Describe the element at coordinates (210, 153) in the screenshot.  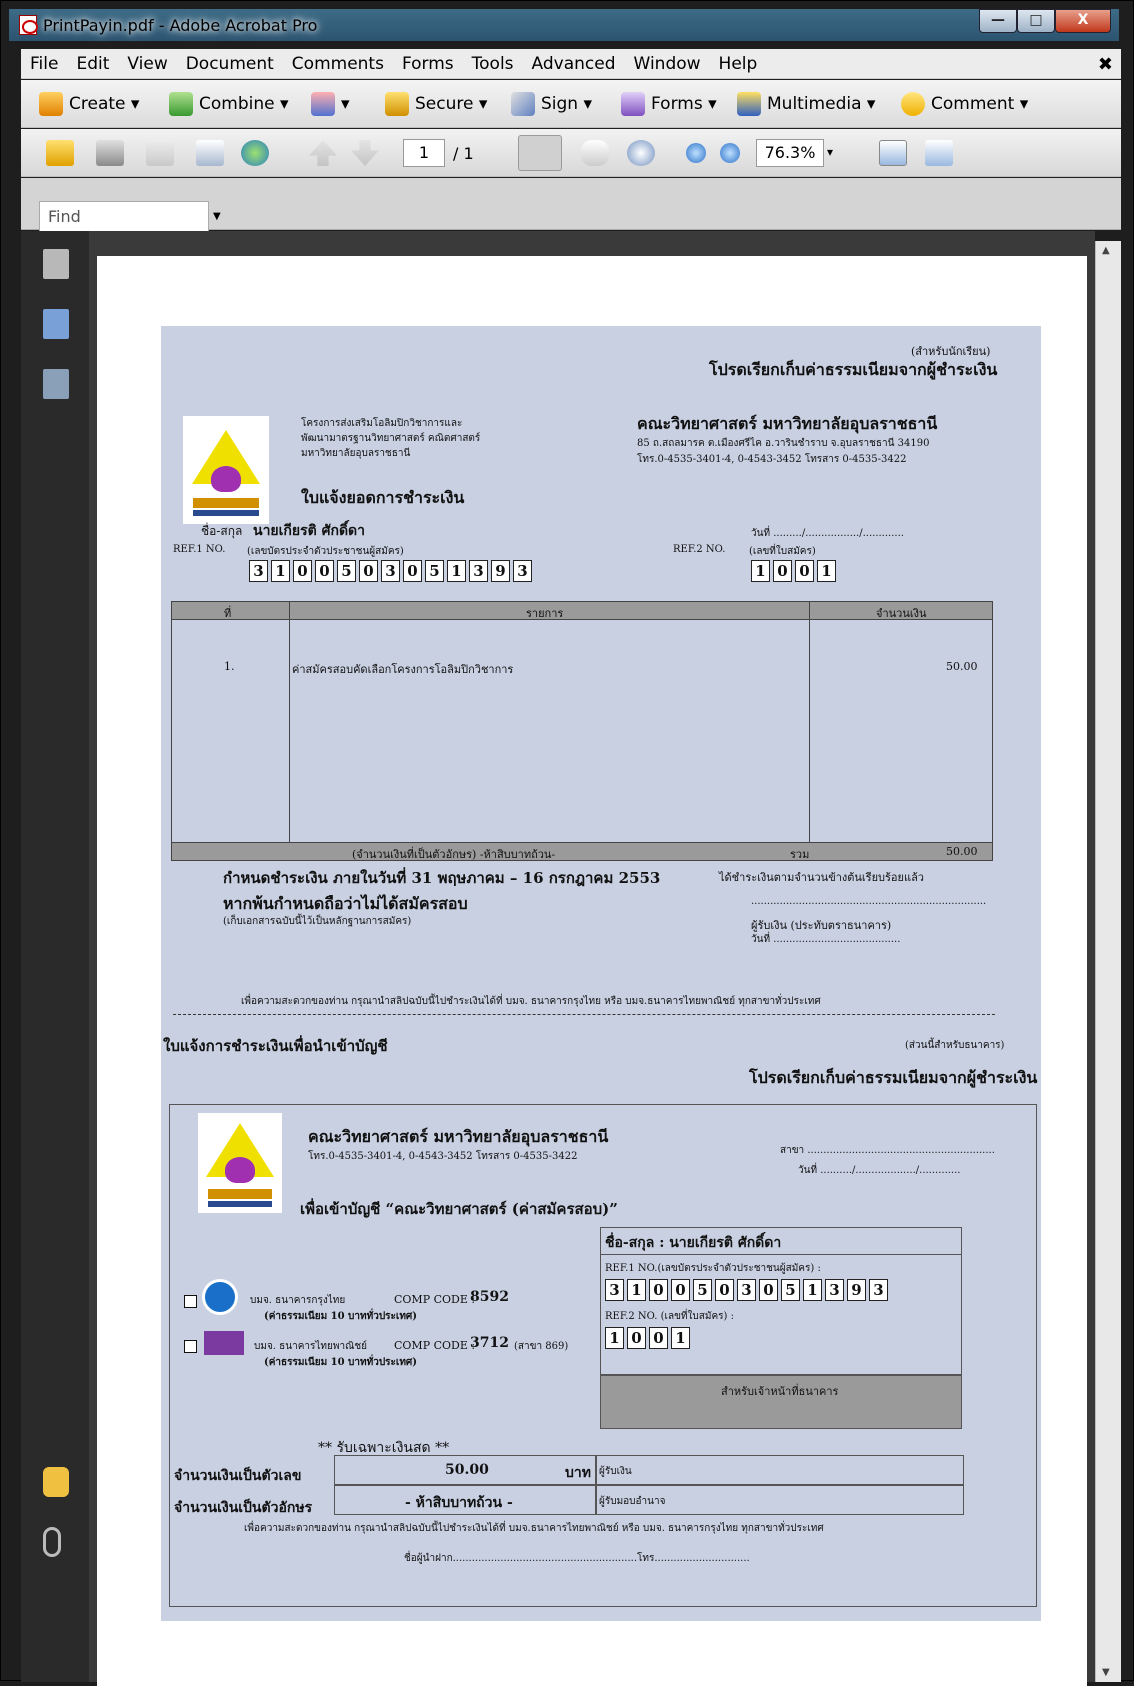
I see `email-icon` at that location.